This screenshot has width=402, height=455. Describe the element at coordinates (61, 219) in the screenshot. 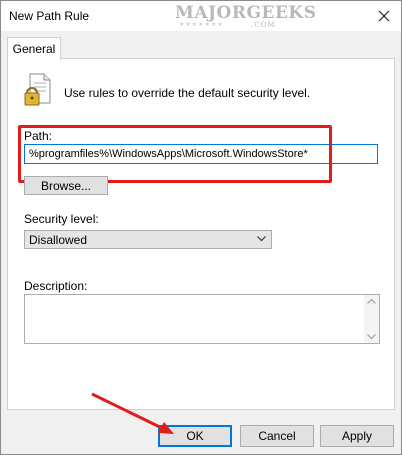

I see `security-level-label: Security level:` at that location.